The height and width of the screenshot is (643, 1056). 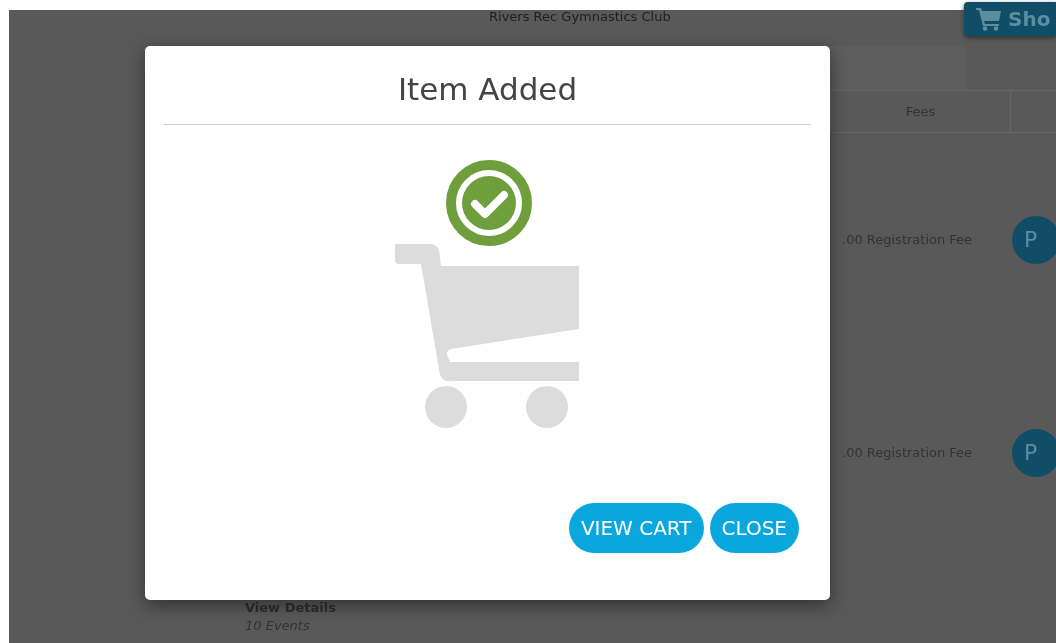 What do you see at coordinates (1010, 19) in the screenshot?
I see `shop-button: Sho` at bounding box center [1010, 19].